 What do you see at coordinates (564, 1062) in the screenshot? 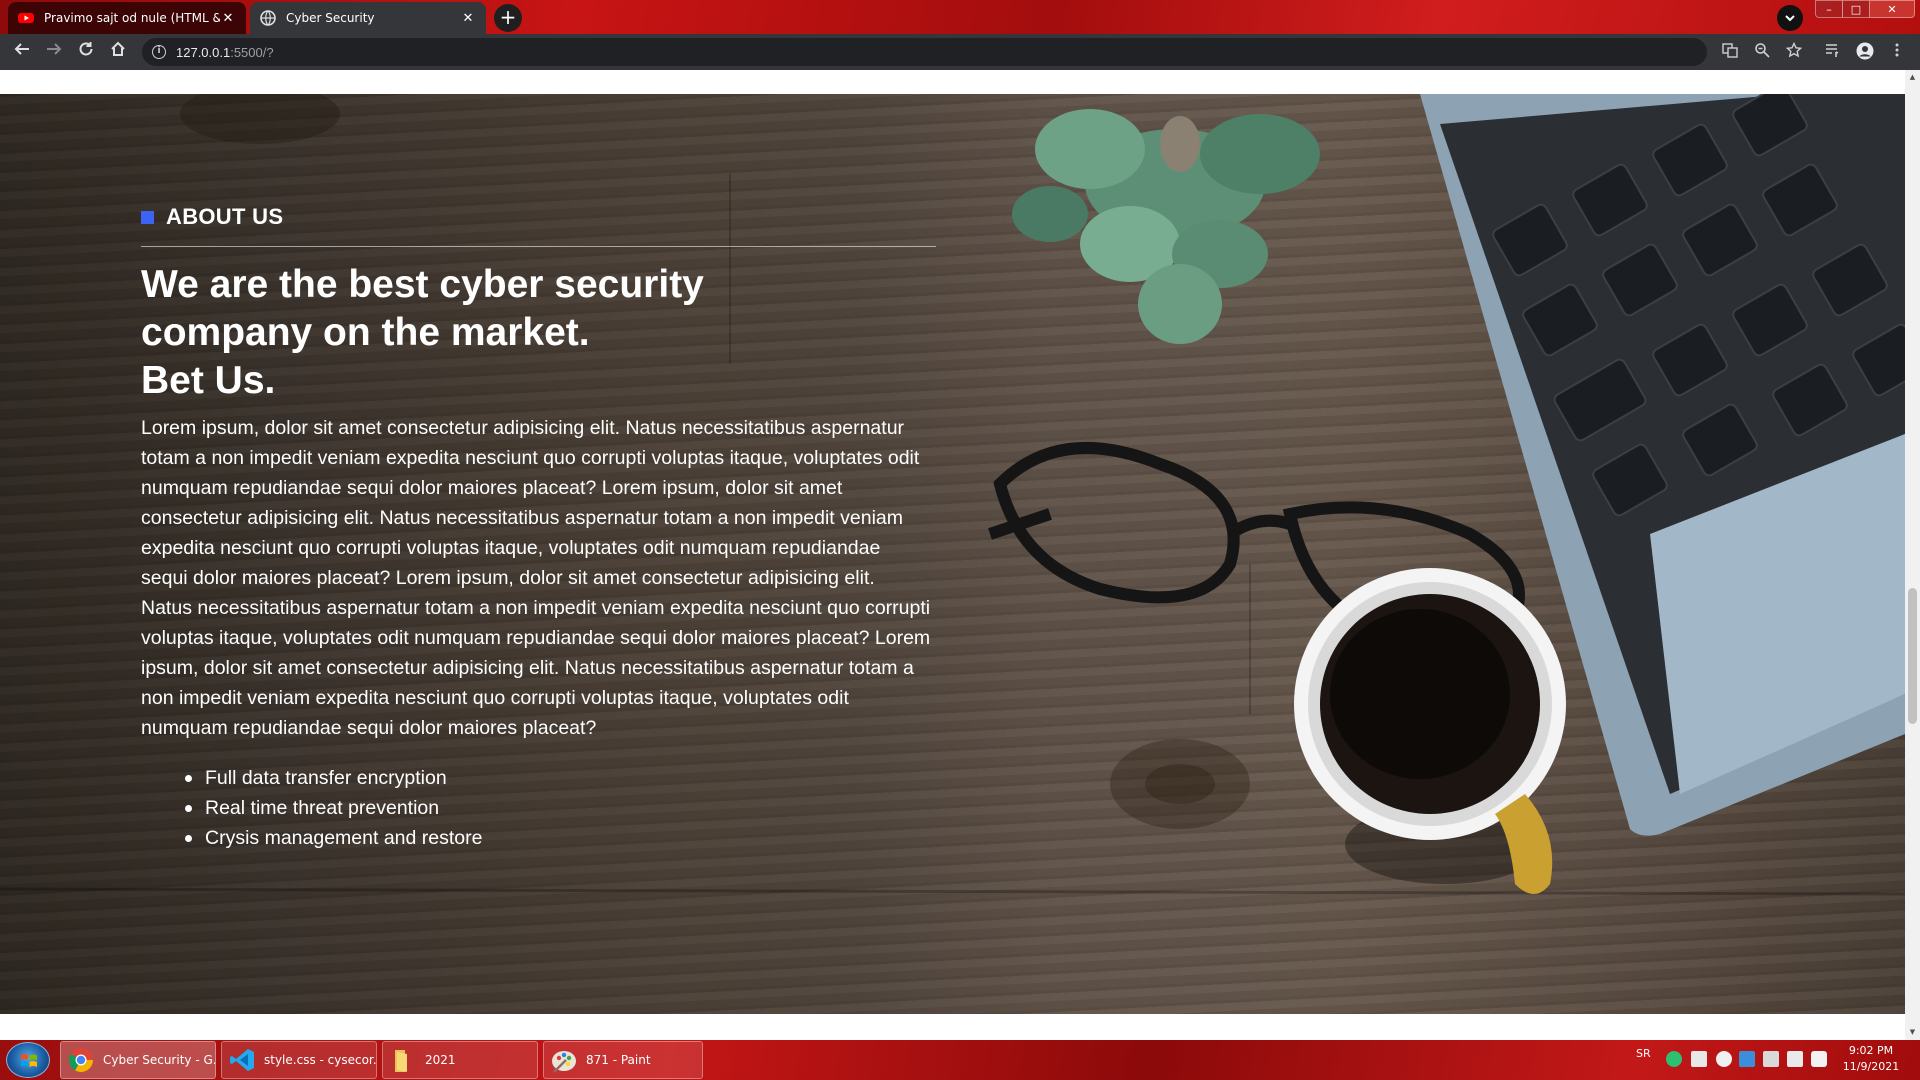
I see `paint-icon` at bounding box center [564, 1062].